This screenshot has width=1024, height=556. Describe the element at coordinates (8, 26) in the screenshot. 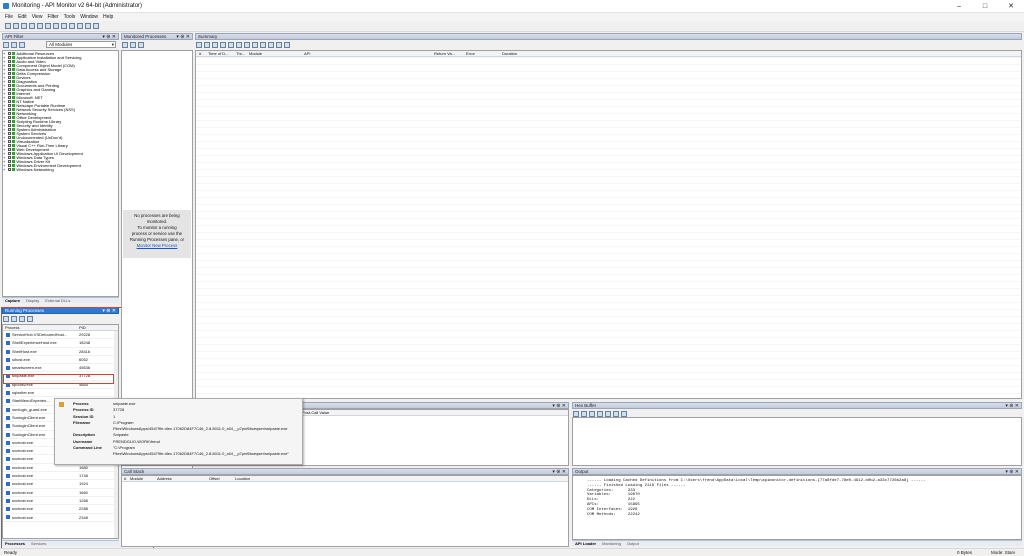

I see `open-icon` at that location.